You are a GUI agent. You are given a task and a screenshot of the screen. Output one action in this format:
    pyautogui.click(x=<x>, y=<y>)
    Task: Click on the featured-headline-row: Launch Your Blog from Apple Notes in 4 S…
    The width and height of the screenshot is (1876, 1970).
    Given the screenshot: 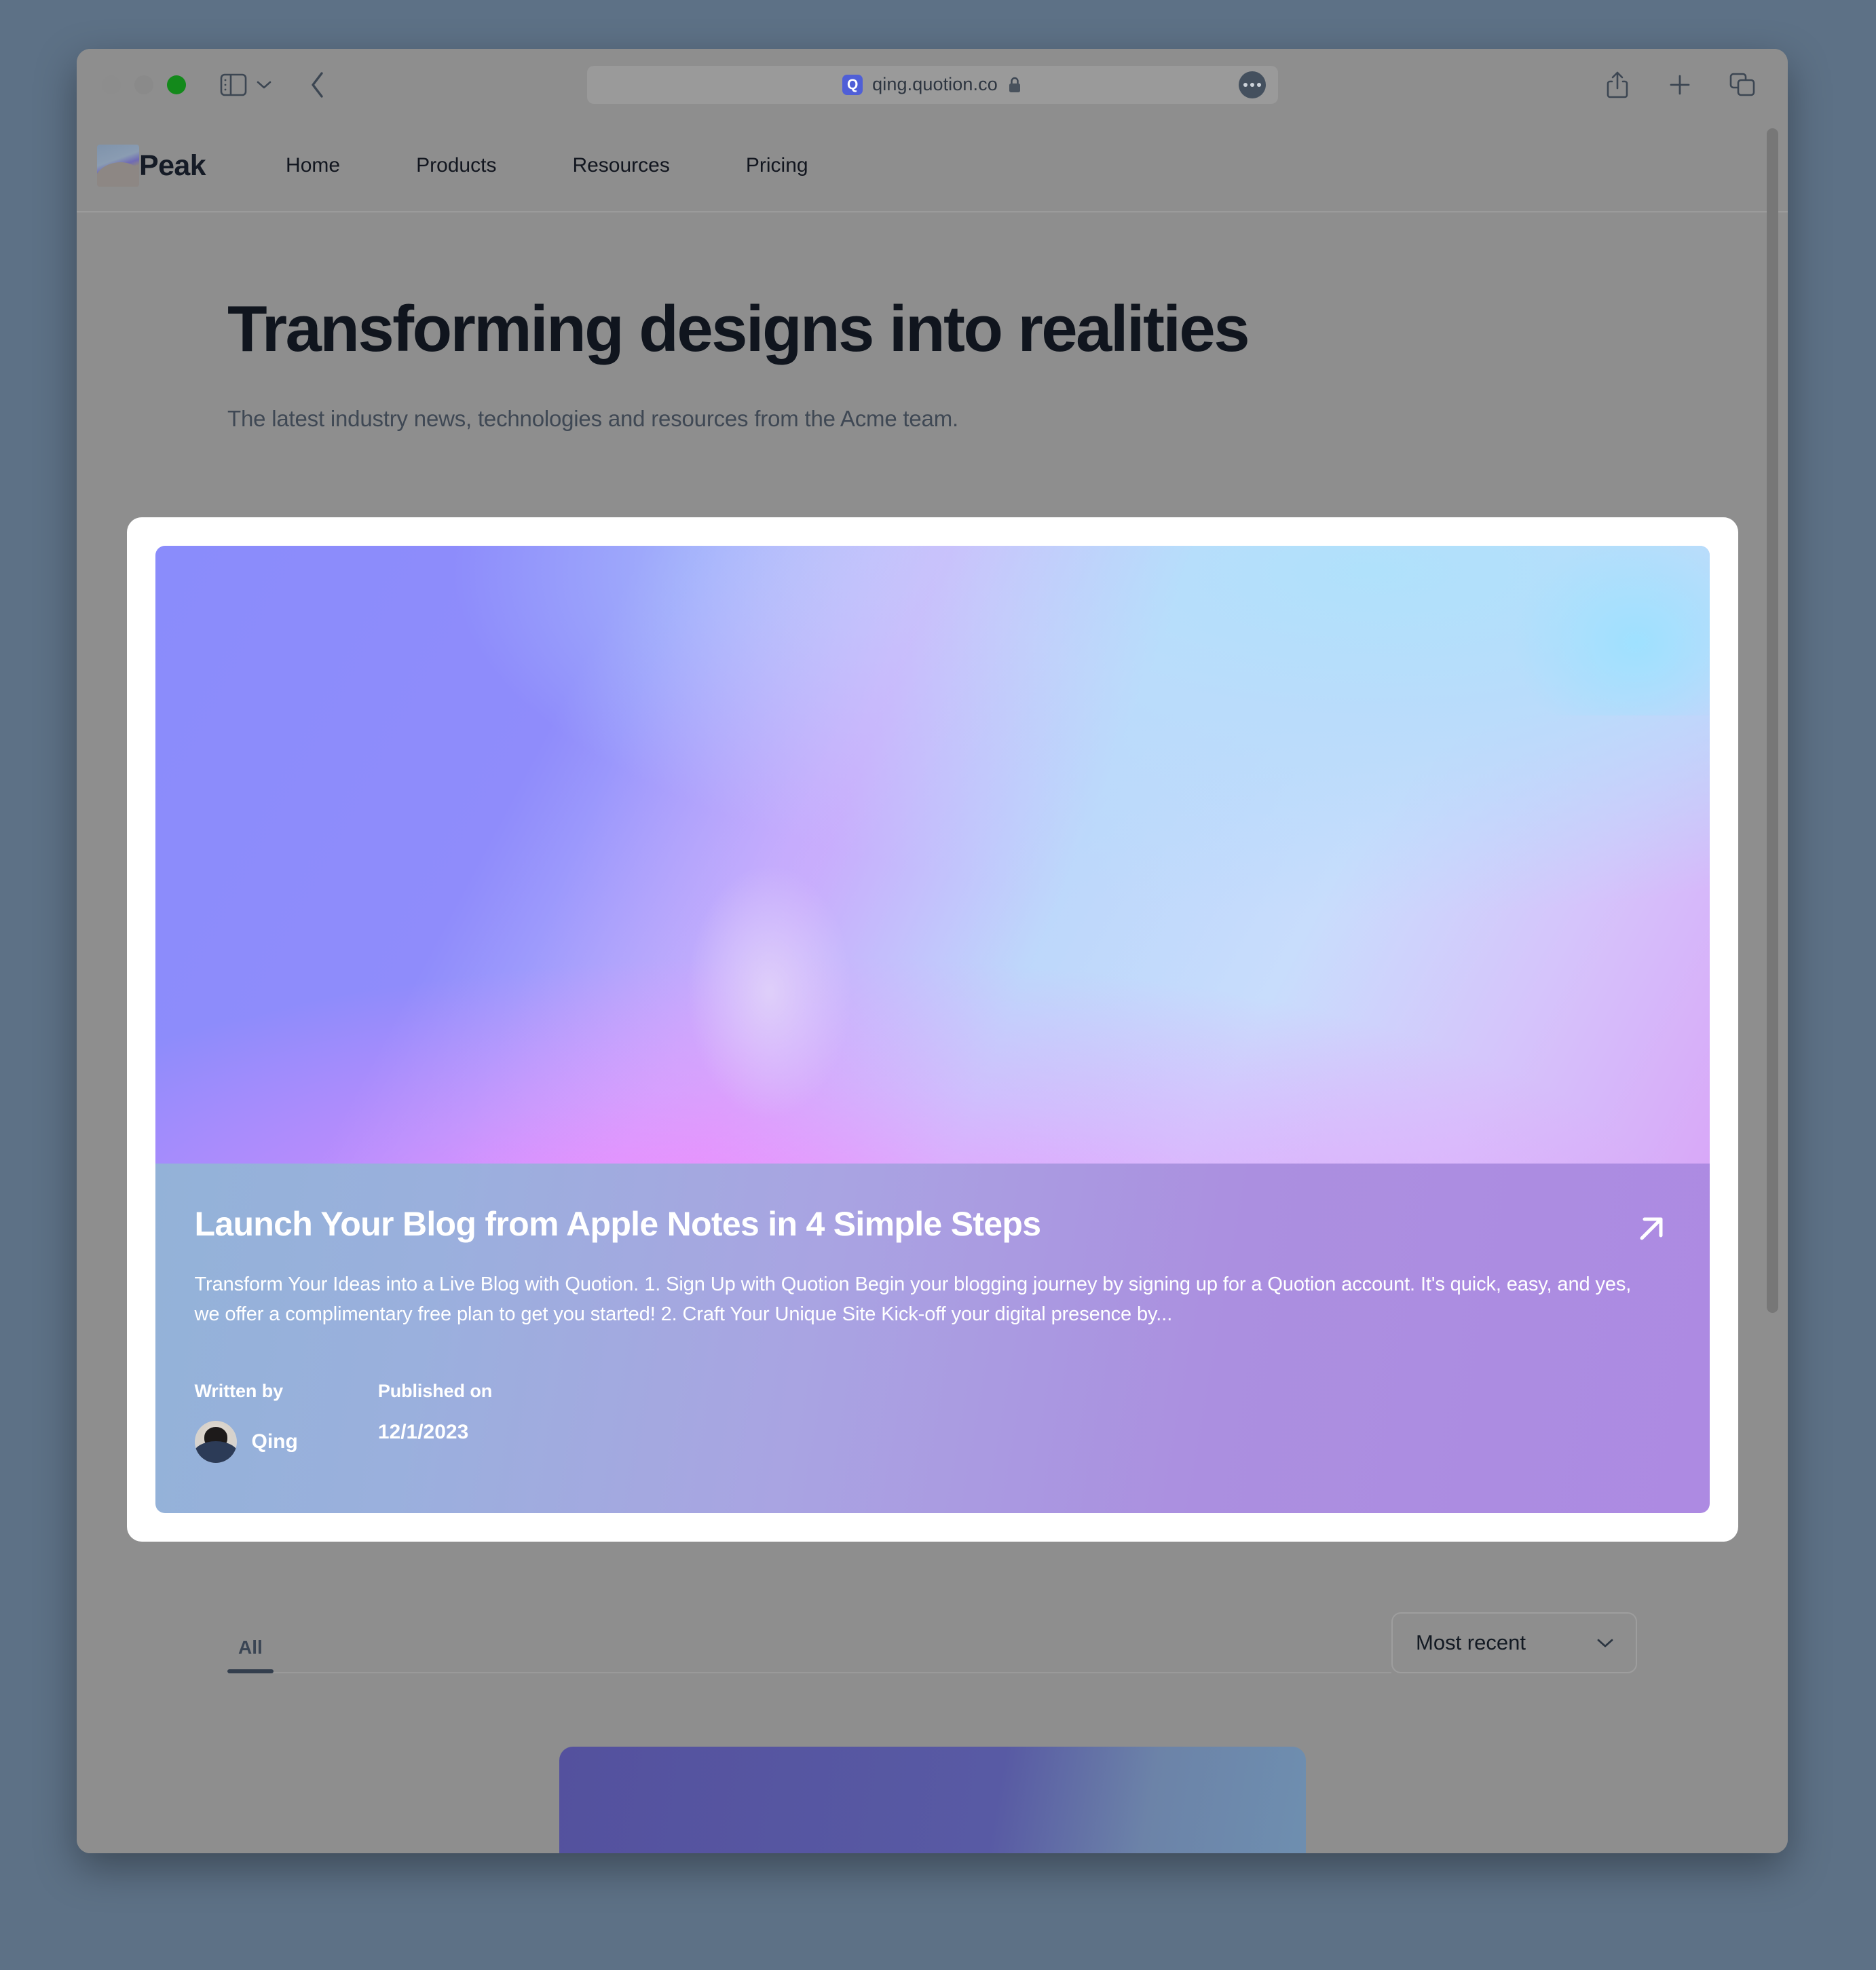 What is the action you would take?
    pyautogui.click(x=932, y=1226)
    